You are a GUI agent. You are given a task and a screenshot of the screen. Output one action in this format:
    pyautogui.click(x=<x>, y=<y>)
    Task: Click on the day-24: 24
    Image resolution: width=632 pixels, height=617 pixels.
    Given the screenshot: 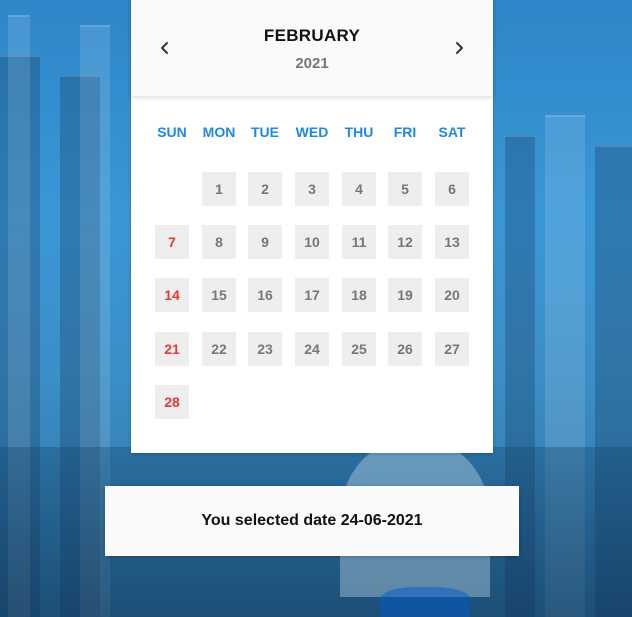 What is the action you would take?
    pyautogui.click(x=312, y=349)
    